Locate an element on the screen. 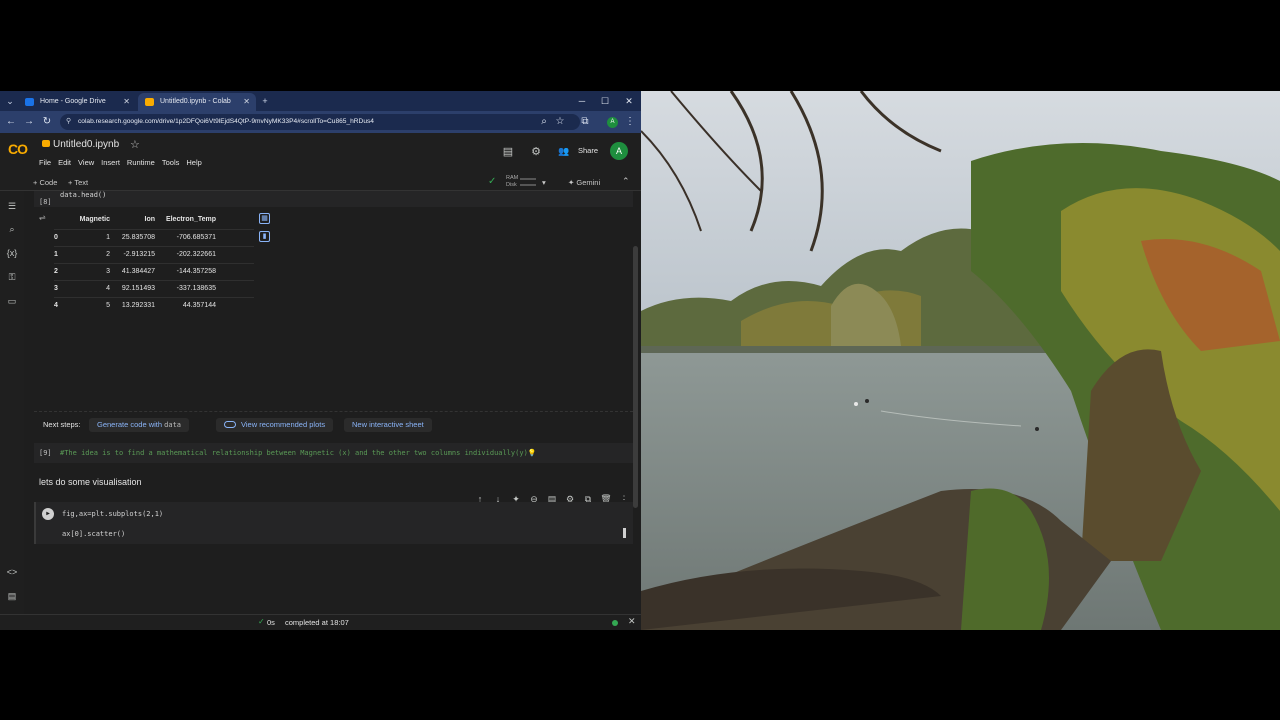  people-icon: 👥 is located at coordinates (564, 151).